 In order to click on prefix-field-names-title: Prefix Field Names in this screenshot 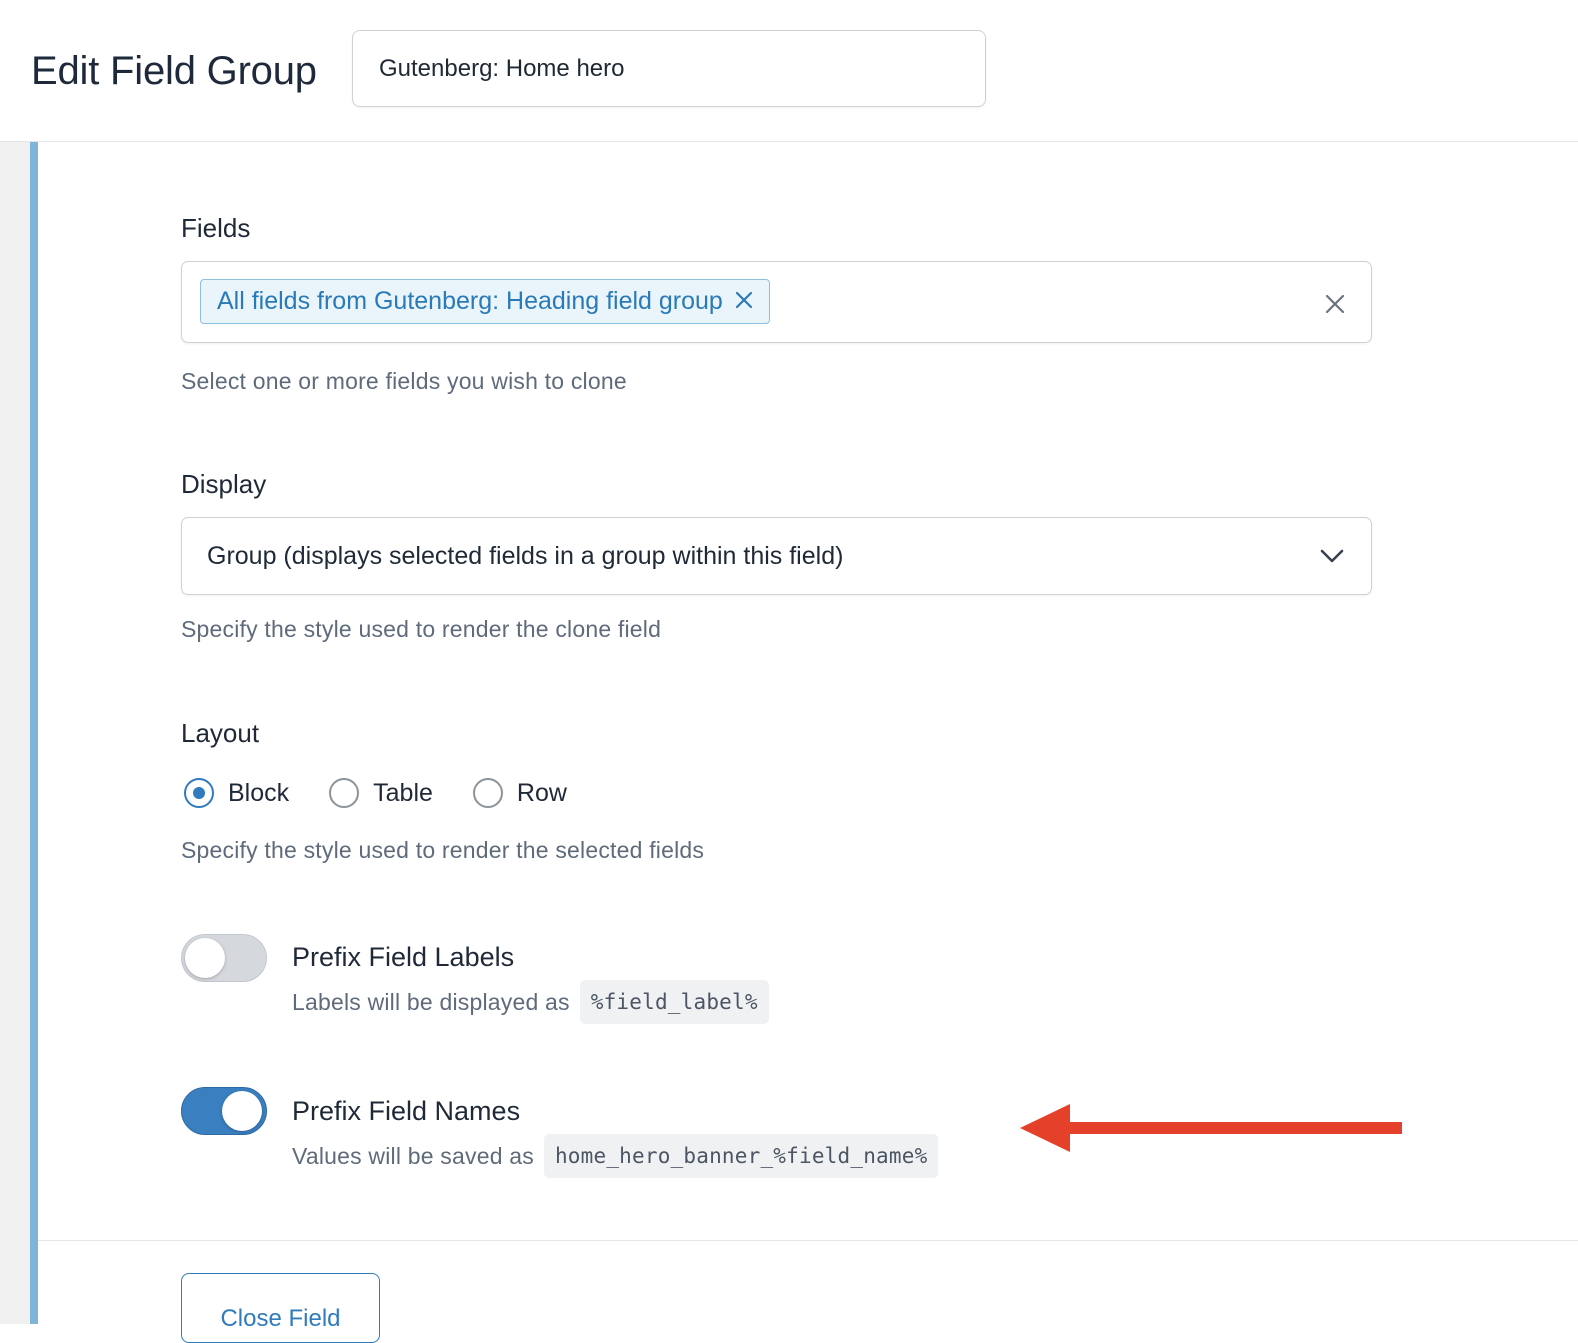, I will do `click(406, 1111)`.